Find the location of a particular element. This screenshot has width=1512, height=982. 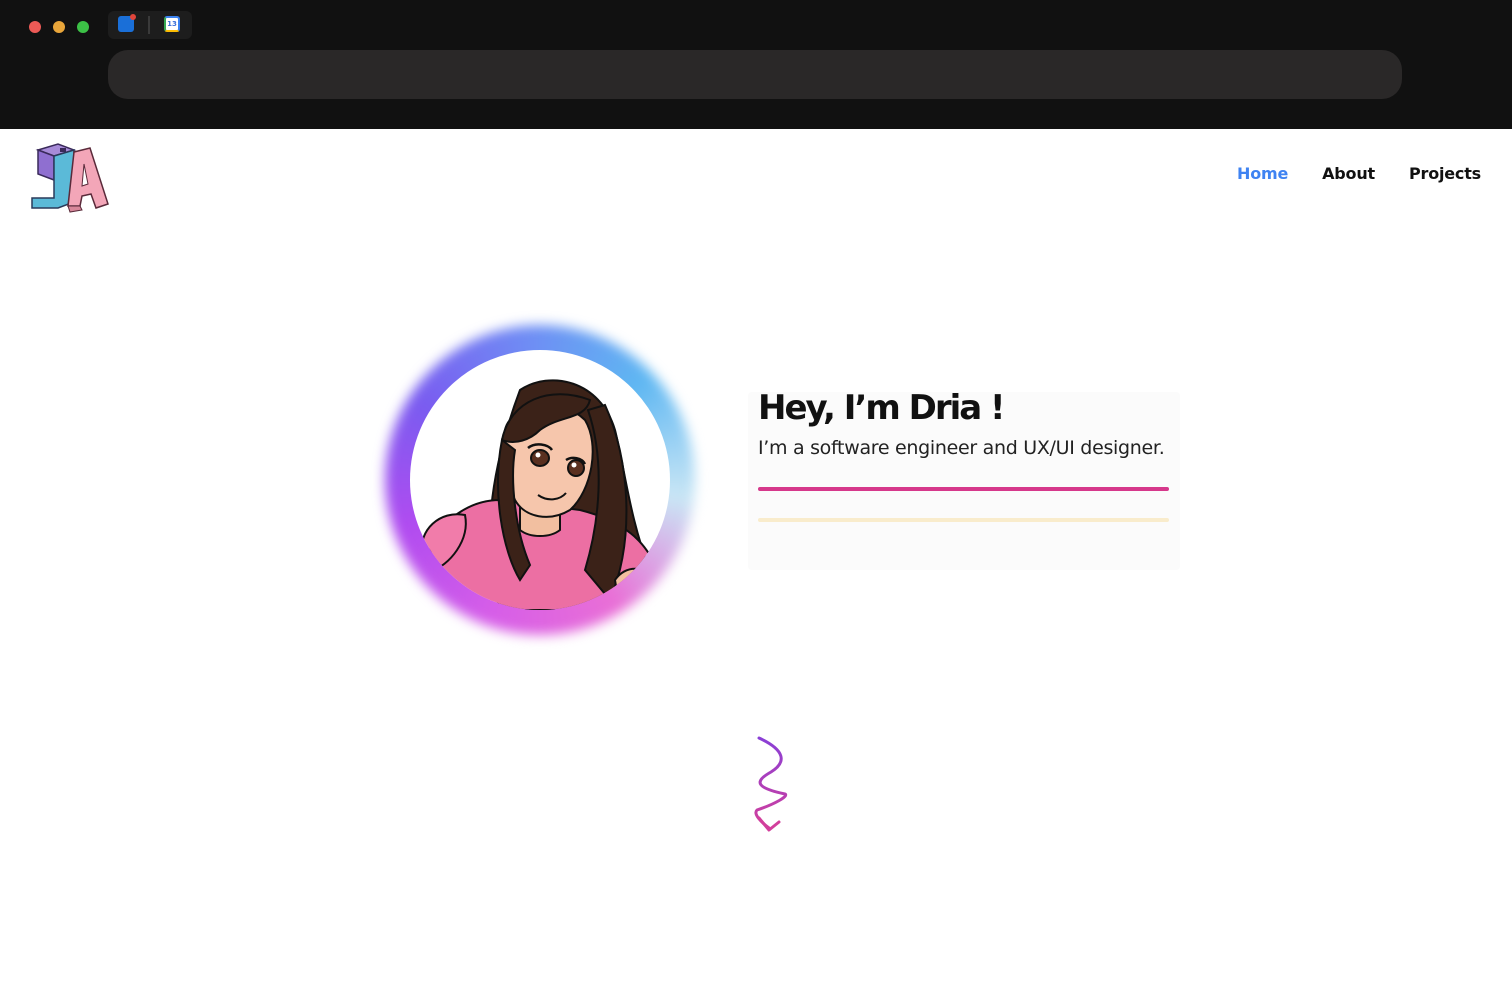

main-nav: Home About Projects is located at coordinates (1359, 173).